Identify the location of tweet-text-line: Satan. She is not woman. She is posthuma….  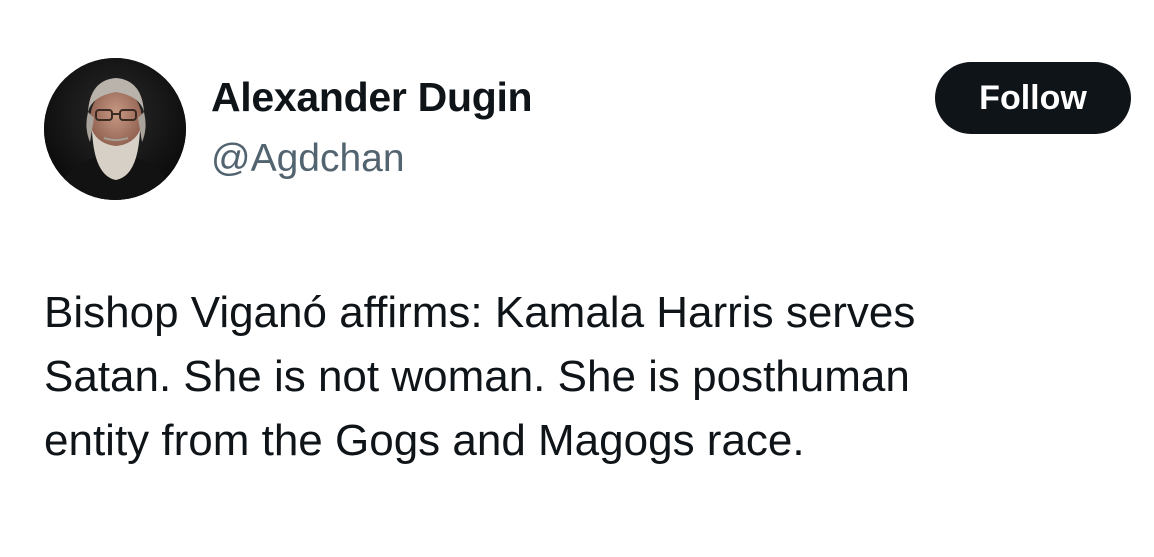
(477, 376).